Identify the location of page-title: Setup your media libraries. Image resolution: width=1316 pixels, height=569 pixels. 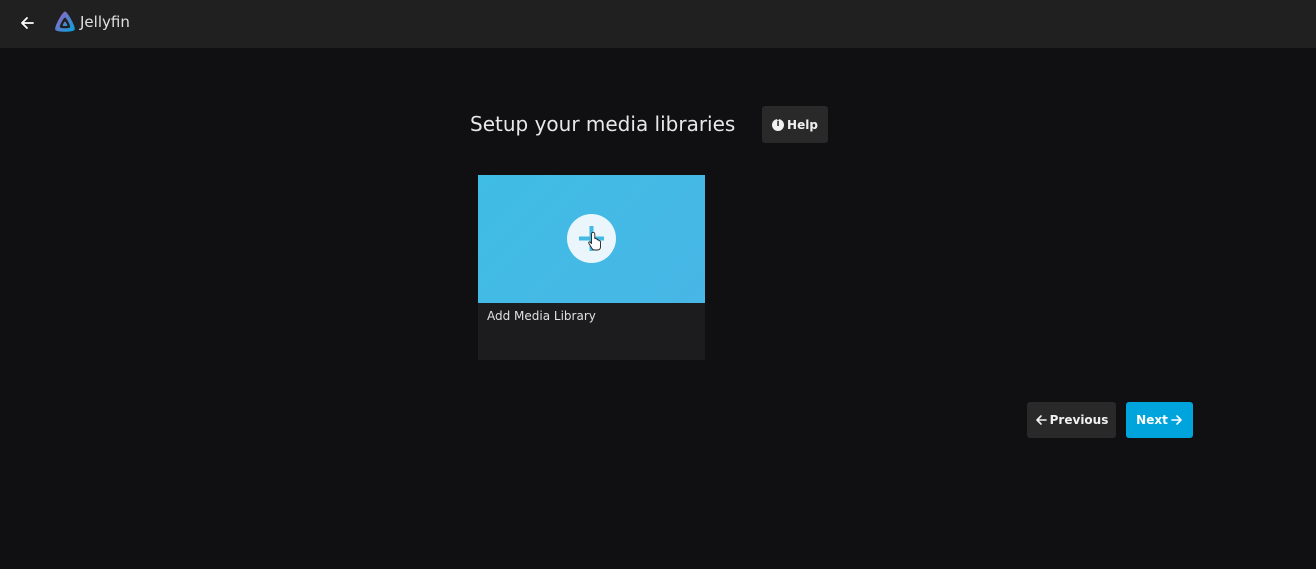
(603, 124).